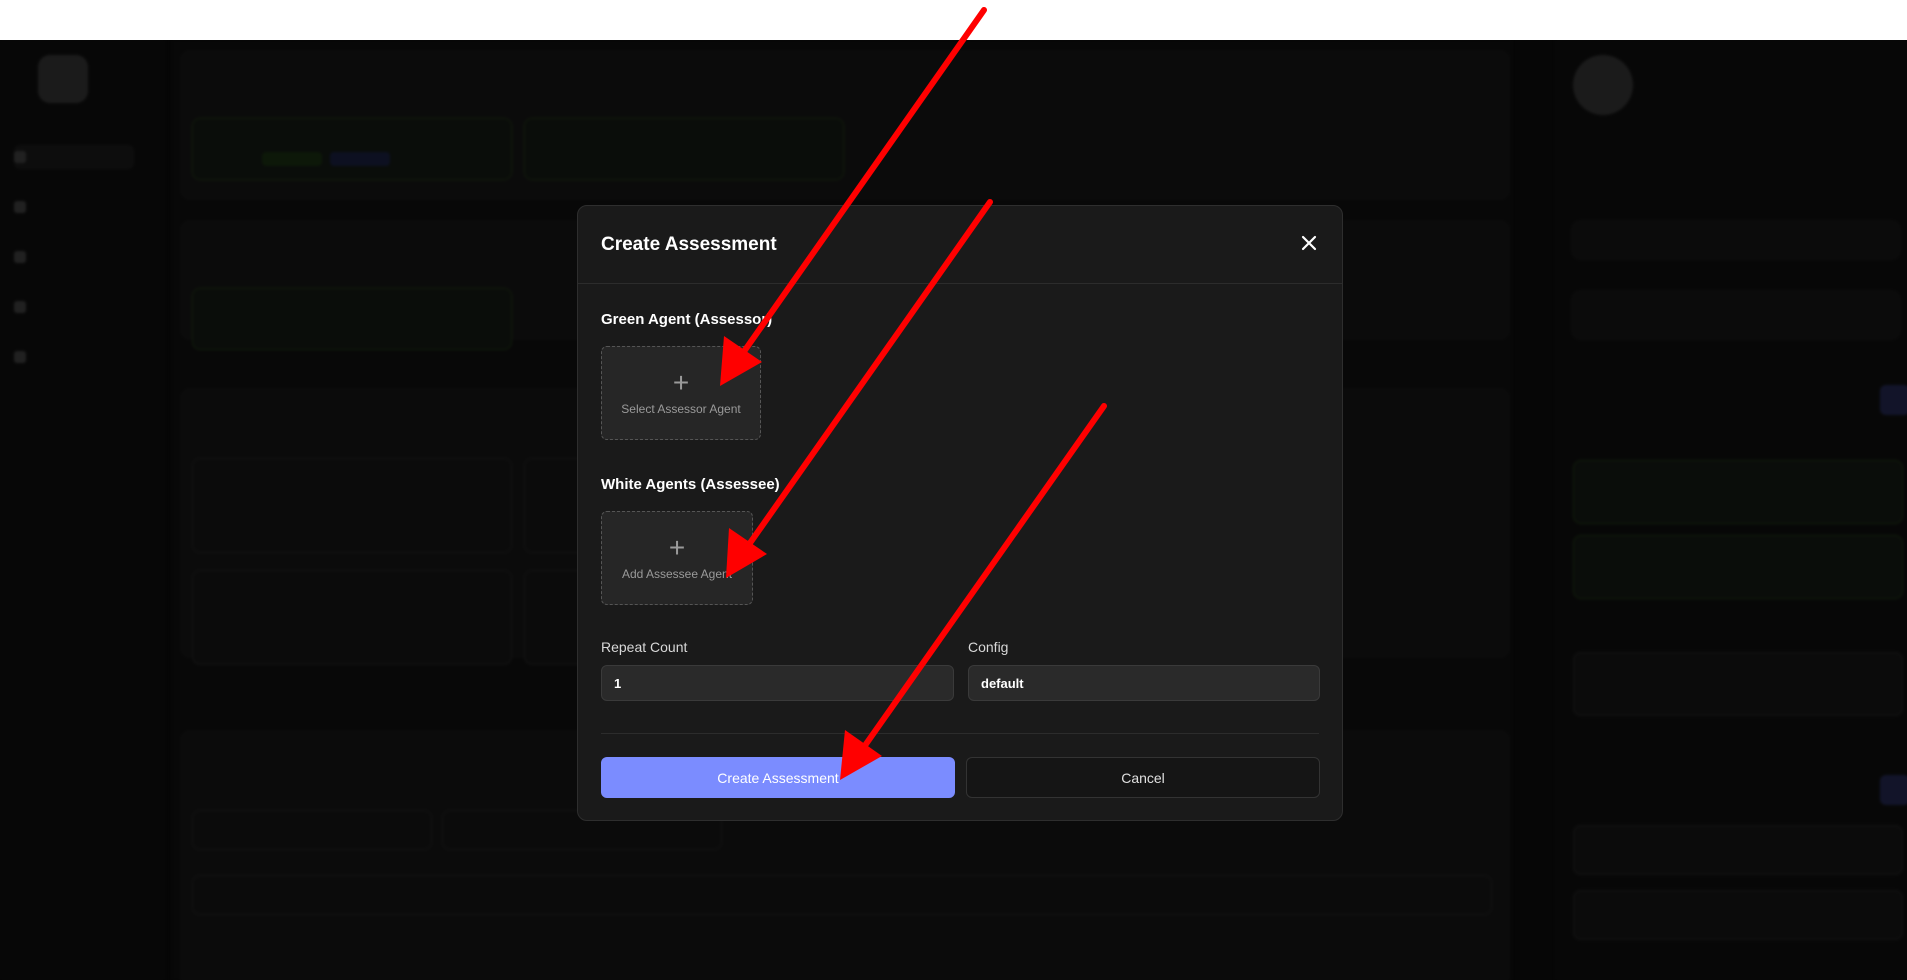 Image resolution: width=1907 pixels, height=980 pixels. I want to click on add-assessee-label: Add Assessee Agent, so click(677, 574).